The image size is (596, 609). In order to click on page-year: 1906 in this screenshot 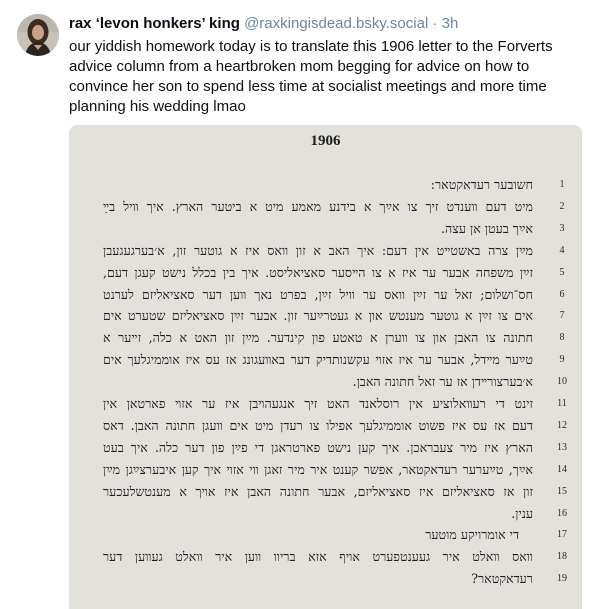, I will do `click(325, 141)`.